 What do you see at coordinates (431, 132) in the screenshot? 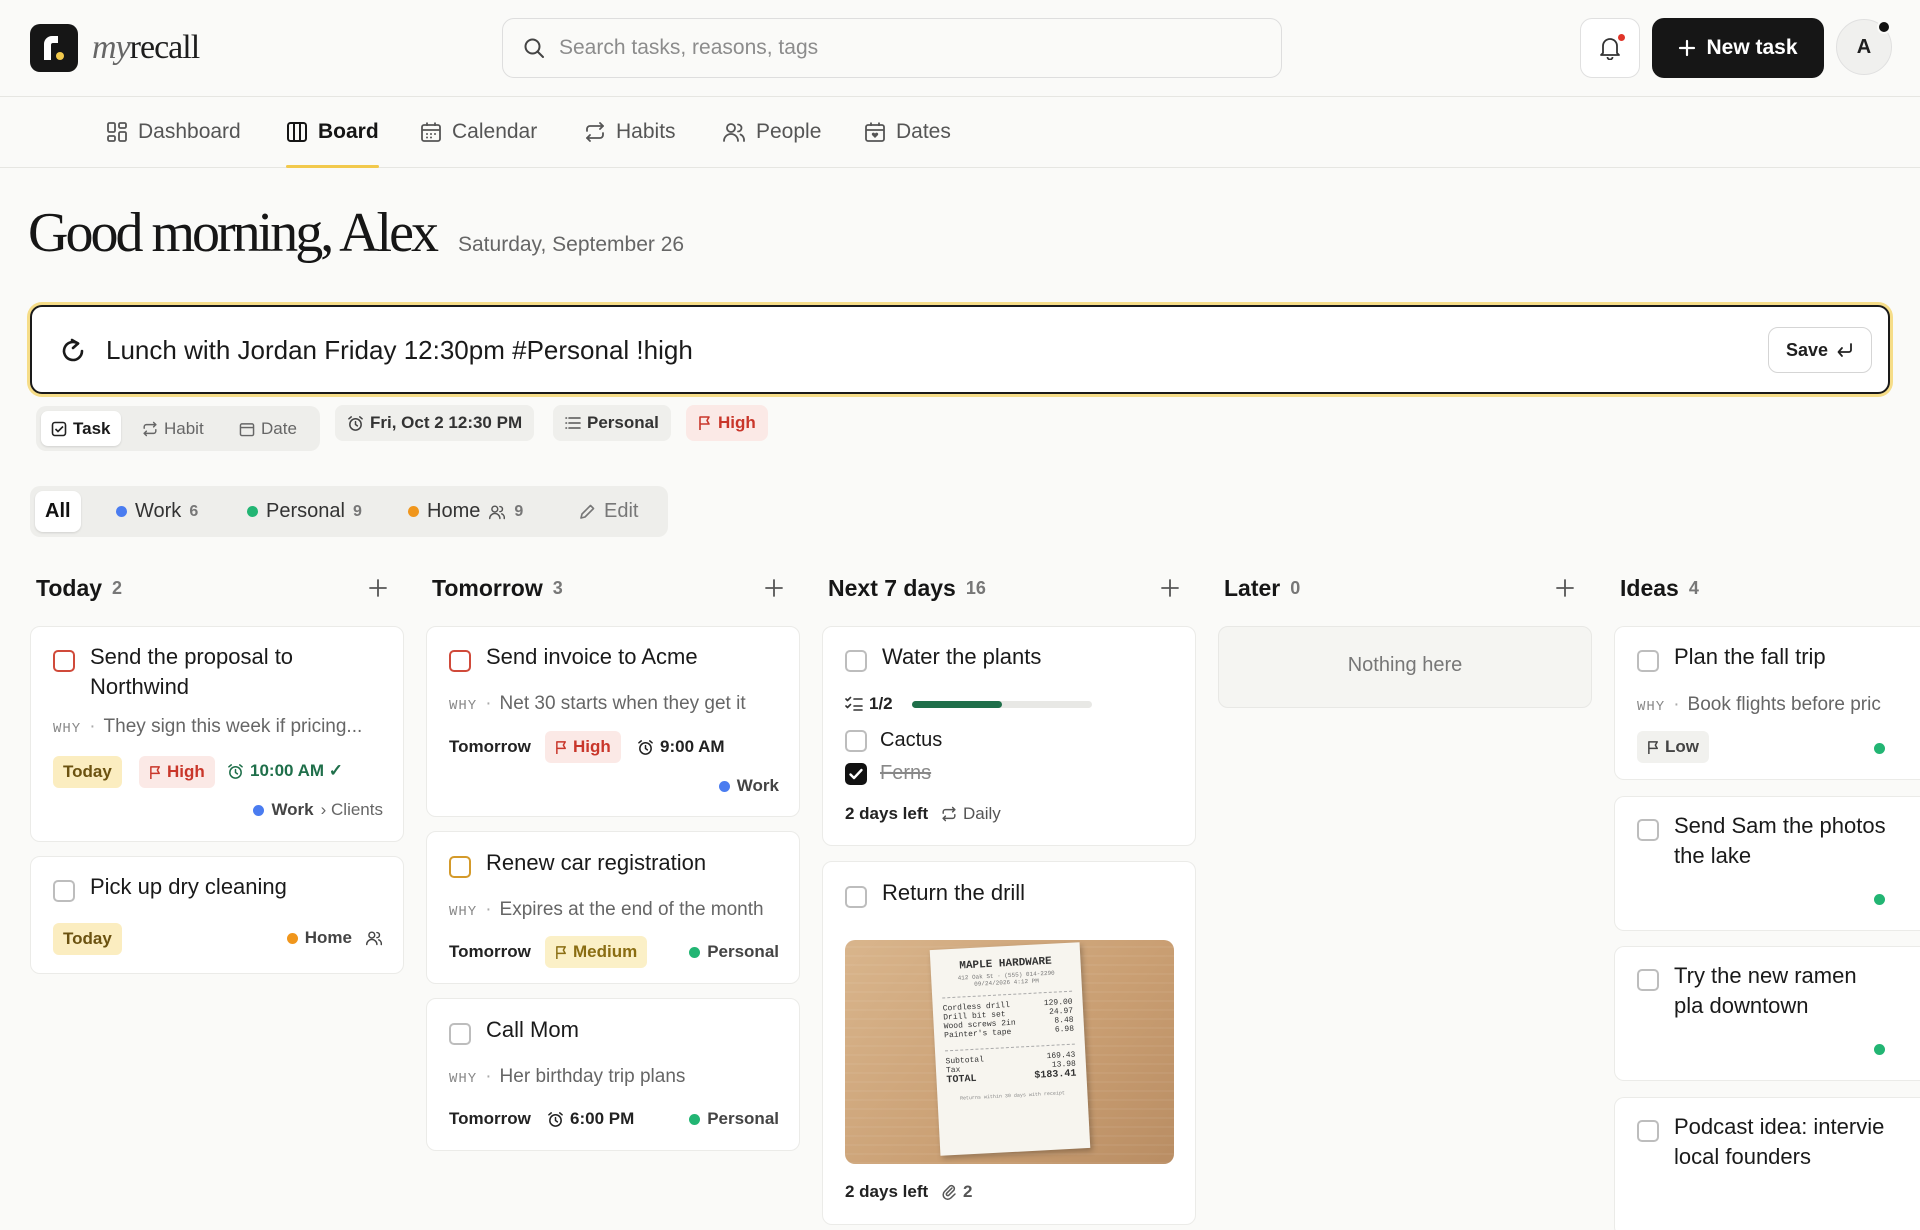
I see `calendar-icon` at bounding box center [431, 132].